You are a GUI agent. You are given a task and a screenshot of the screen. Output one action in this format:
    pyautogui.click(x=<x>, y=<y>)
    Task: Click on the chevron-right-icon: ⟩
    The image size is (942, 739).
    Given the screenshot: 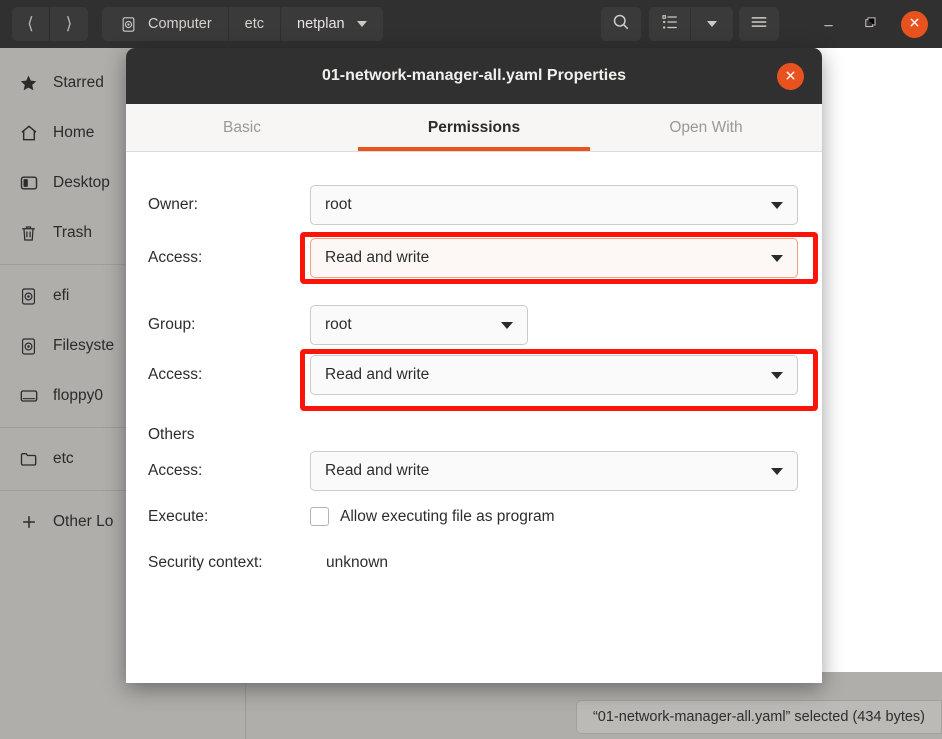 What is the action you would take?
    pyautogui.click(x=69, y=23)
    